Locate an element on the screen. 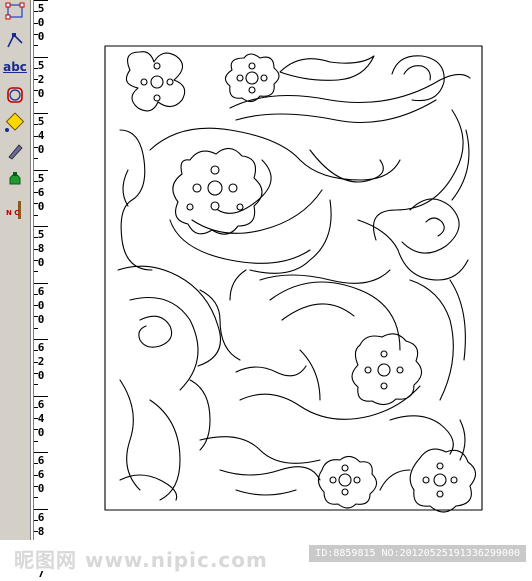 The width and height of the screenshot is (532, 581). vertical-ruler: 5005205405605806006206406606807 is located at coordinates (41, 290).